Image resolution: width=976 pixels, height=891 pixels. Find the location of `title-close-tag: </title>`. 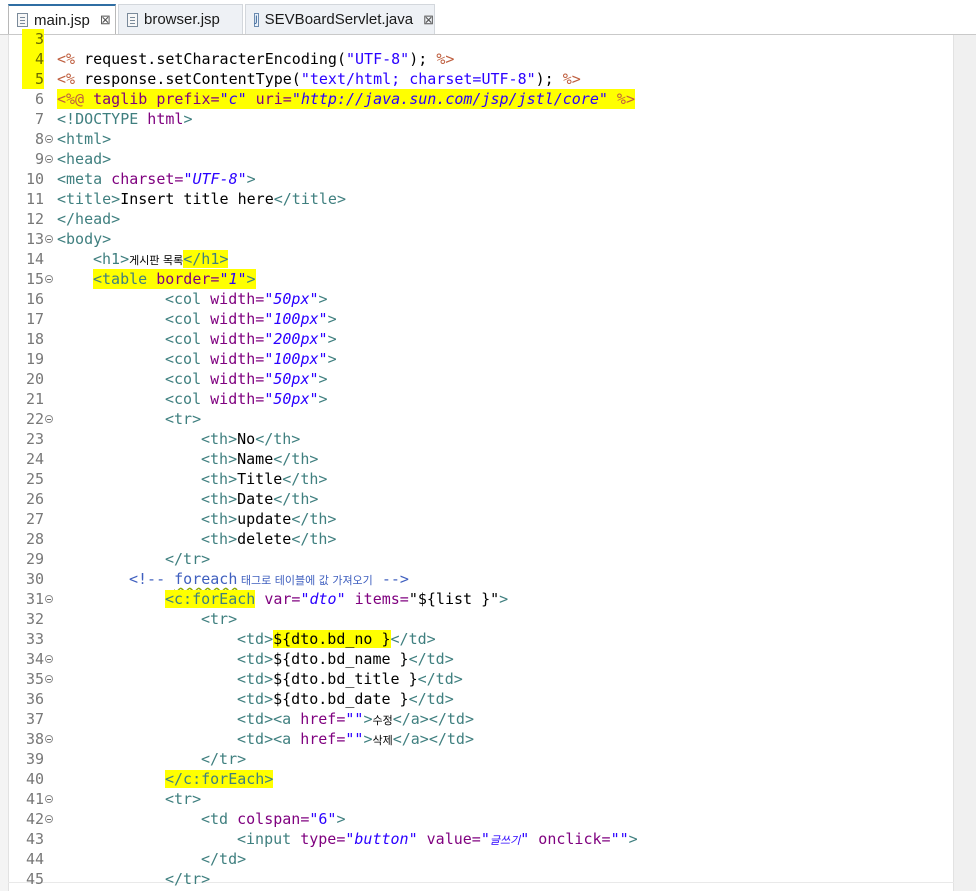

title-close-tag: </title> is located at coordinates (309, 199).